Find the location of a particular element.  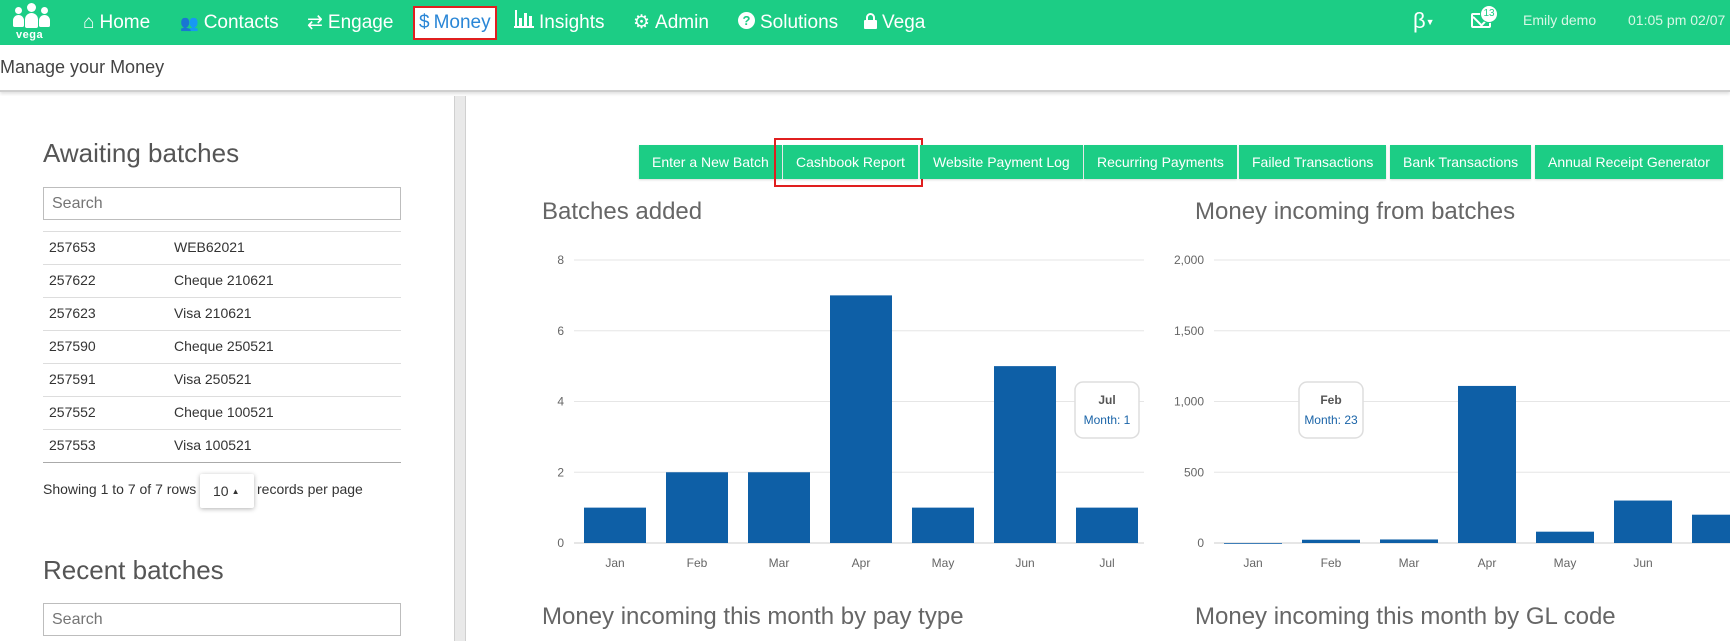

table-row: 257590 Cheque 250521 is located at coordinates (222, 347).